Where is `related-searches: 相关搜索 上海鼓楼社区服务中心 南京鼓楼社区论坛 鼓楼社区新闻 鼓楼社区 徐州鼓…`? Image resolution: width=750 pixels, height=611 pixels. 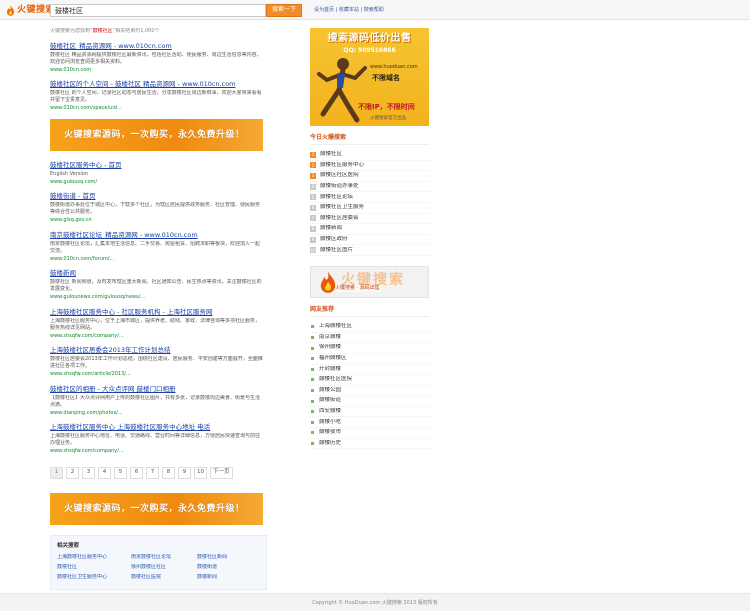 related-searches: 相关搜索 上海鼓楼社区服务中心 南京鼓楼社区论坛 鼓楼社区新闻 鼓楼社区 徐州鼓… is located at coordinates (158, 562).